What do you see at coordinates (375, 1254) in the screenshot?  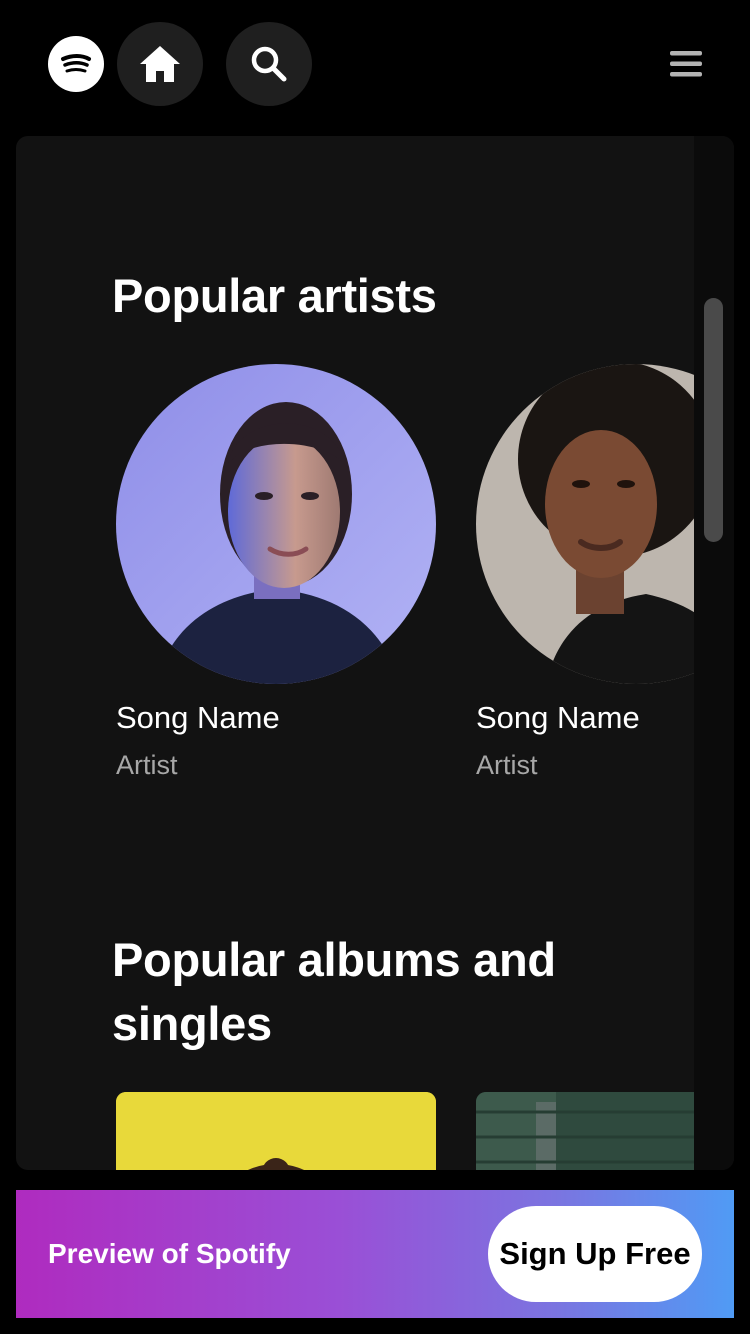 I see `preview-banner: Preview of Spotify Sign Up Free` at bounding box center [375, 1254].